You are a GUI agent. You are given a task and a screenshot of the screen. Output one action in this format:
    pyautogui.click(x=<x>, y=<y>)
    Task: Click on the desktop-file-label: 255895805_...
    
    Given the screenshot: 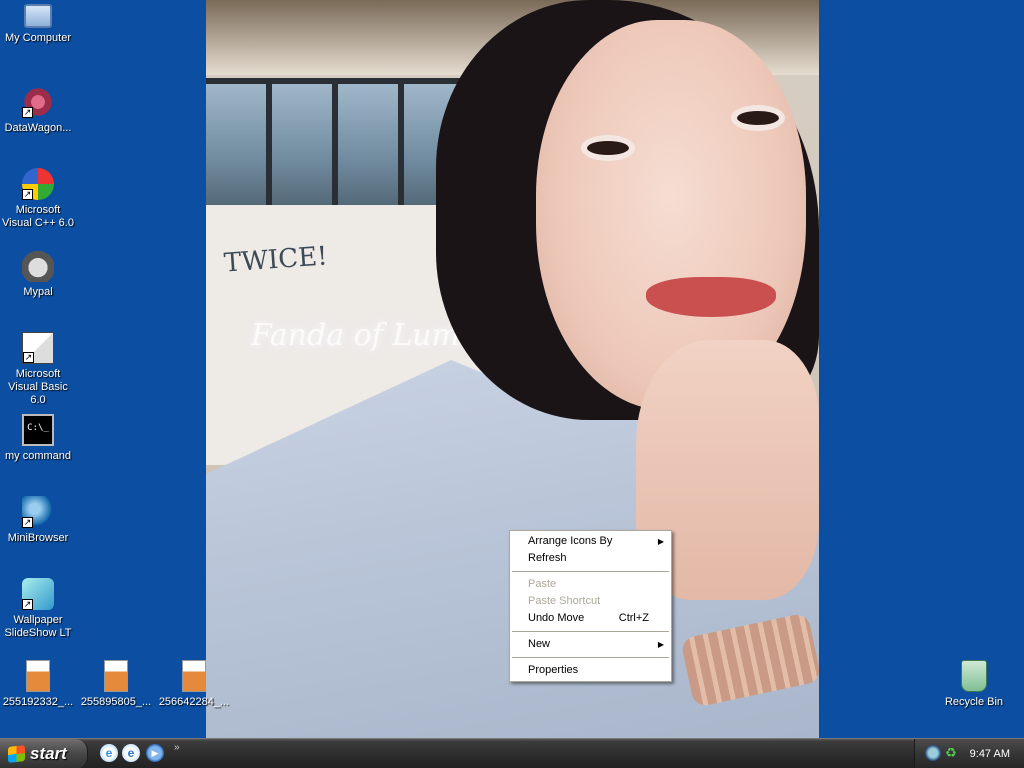 What is the action you would take?
    pyautogui.click(x=116, y=702)
    